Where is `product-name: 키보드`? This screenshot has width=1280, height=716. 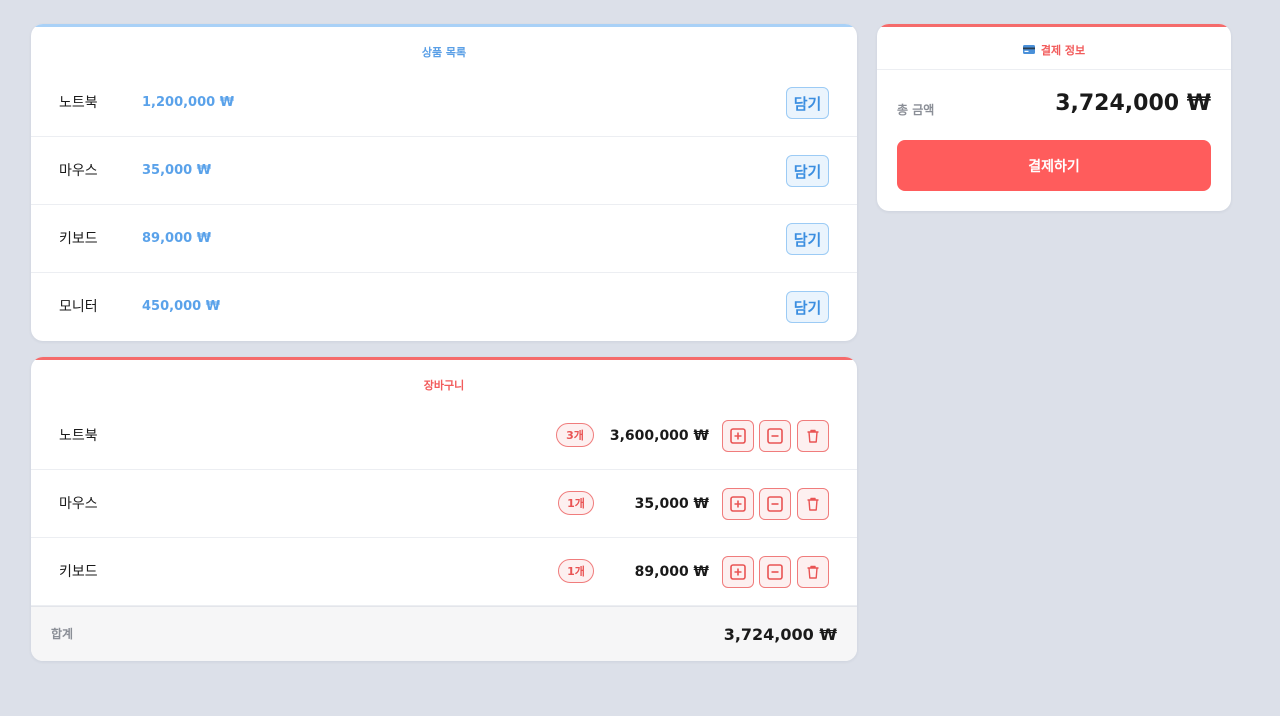
product-name: 키보드 is located at coordinates (78, 239).